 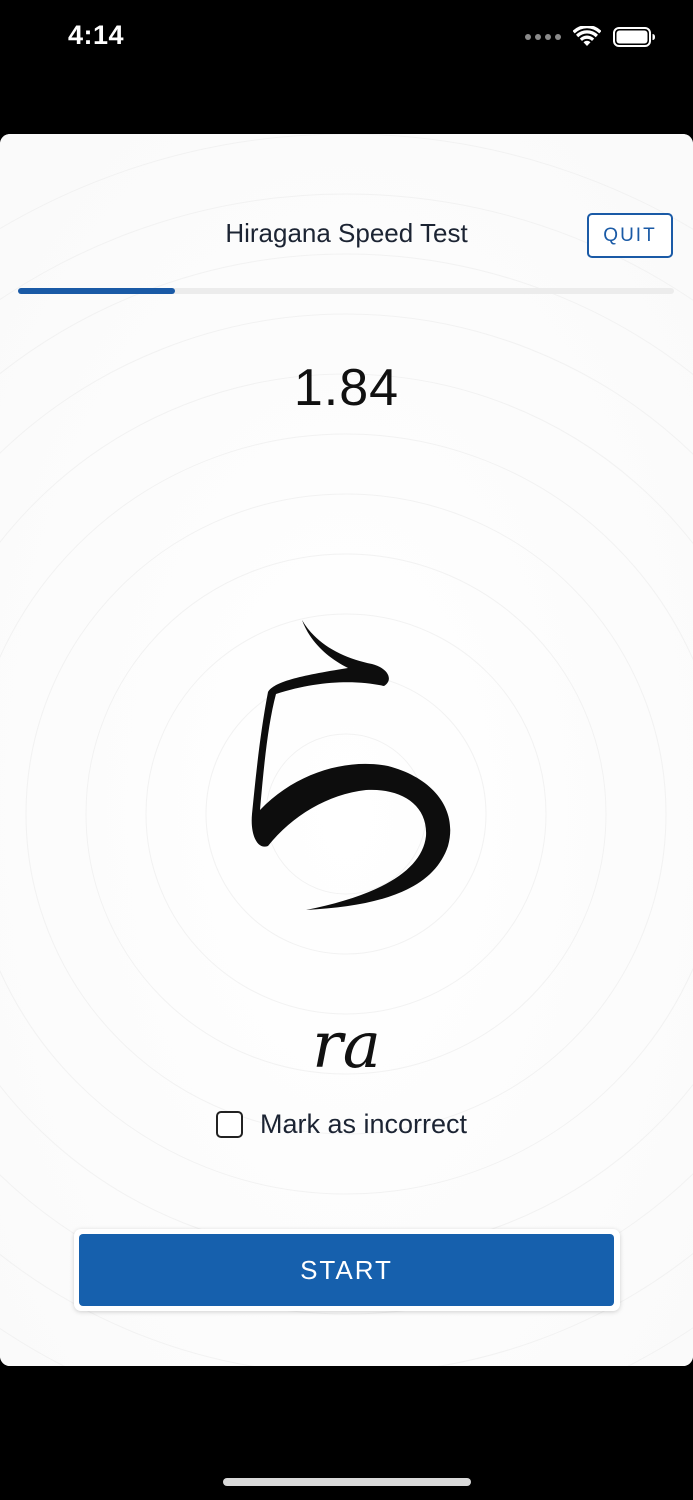 What do you see at coordinates (97, 291) in the screenshot?
I see `progress-bar-fill` at bounding box center [97, 291].